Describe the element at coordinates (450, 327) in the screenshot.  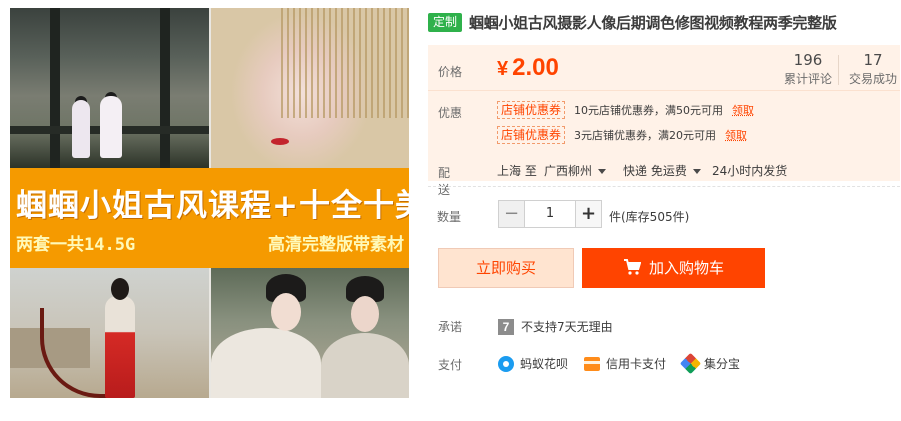
I see `promise-label: 承诺` at that location.